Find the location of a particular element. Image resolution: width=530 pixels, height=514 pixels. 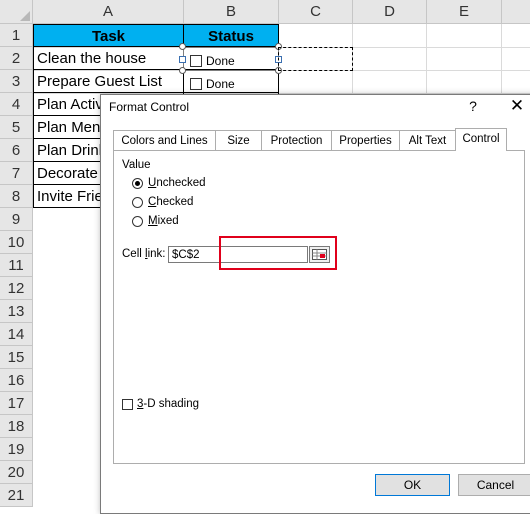

row-header: 2 is located at coordinates (16, 58).